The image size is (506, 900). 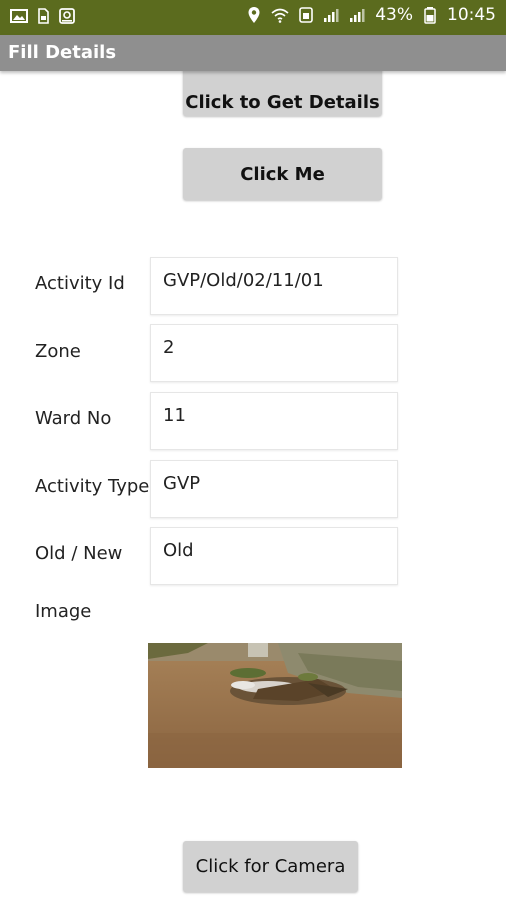 I want to click on activity-id-field: GVP/Old/02/11/01, so click(x=274, y=286).